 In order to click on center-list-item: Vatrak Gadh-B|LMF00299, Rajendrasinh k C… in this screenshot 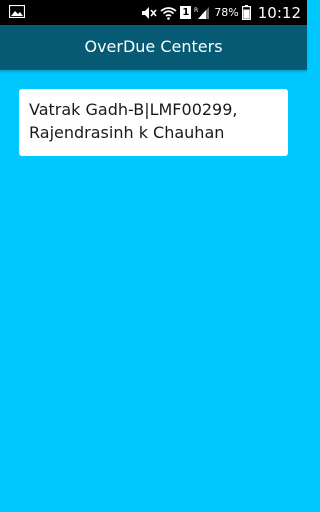, I will do `click(153, 122)`.